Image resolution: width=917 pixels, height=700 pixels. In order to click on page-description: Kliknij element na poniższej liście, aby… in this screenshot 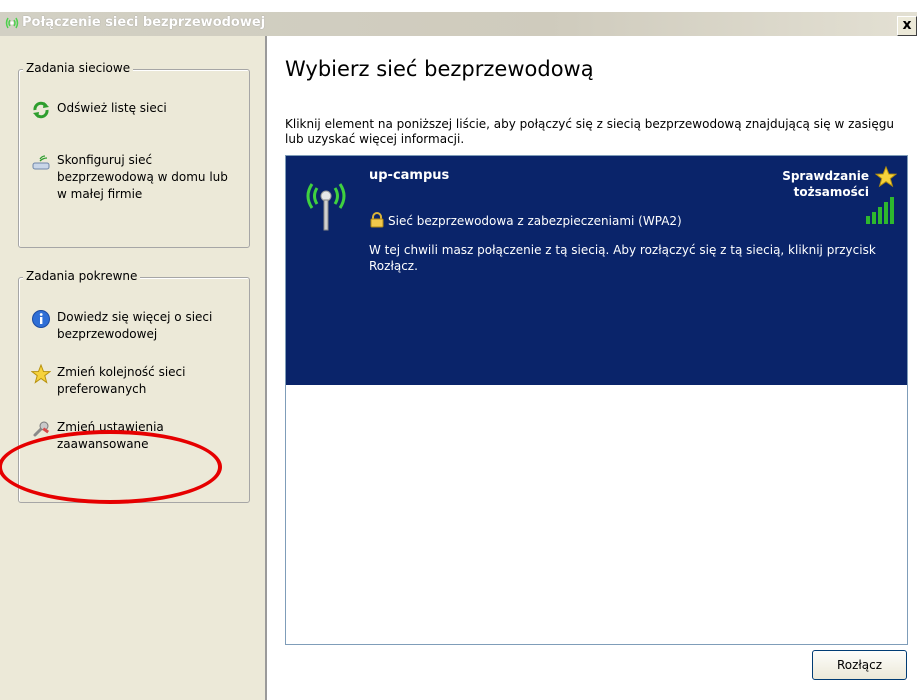, I will do `click(589, 131)`.